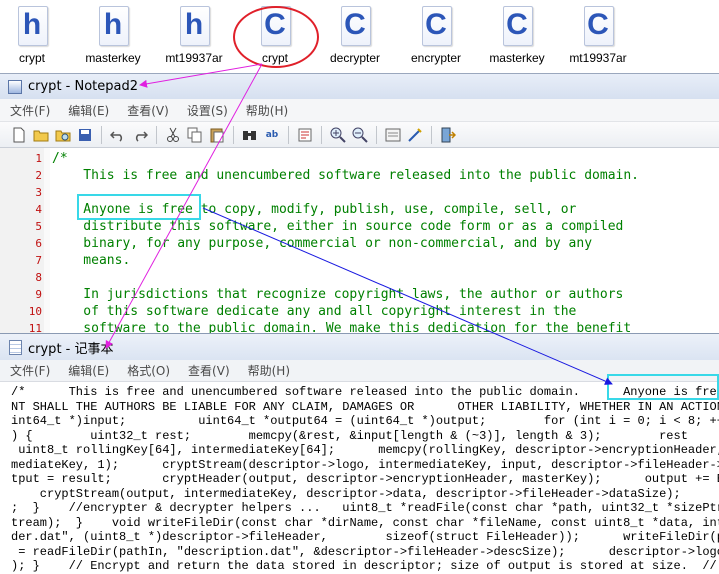 Image resolution: width=719 pixels, height=574 pixels. What do you see at coordinates (41, 135) in the screenshot?
I see `open-folder-icon` at bounding box center [41, 135].